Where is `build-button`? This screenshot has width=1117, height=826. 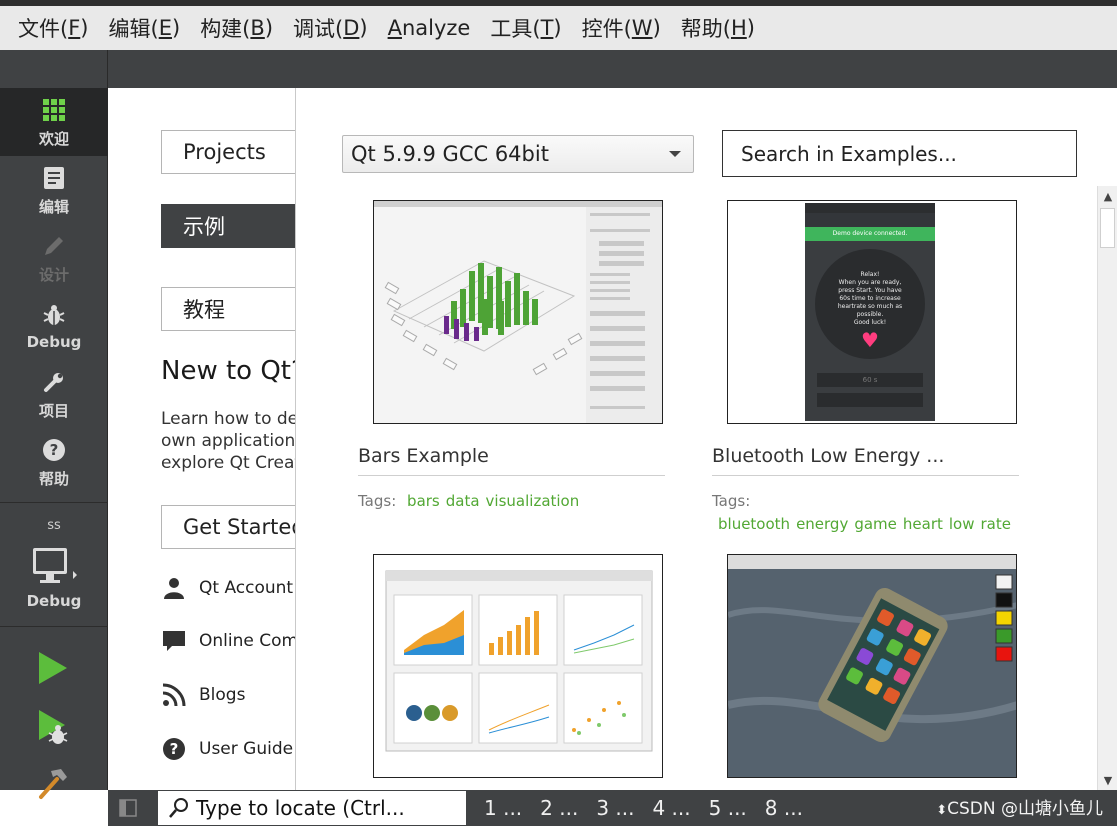
build-button is located at coordinates (53, 785).